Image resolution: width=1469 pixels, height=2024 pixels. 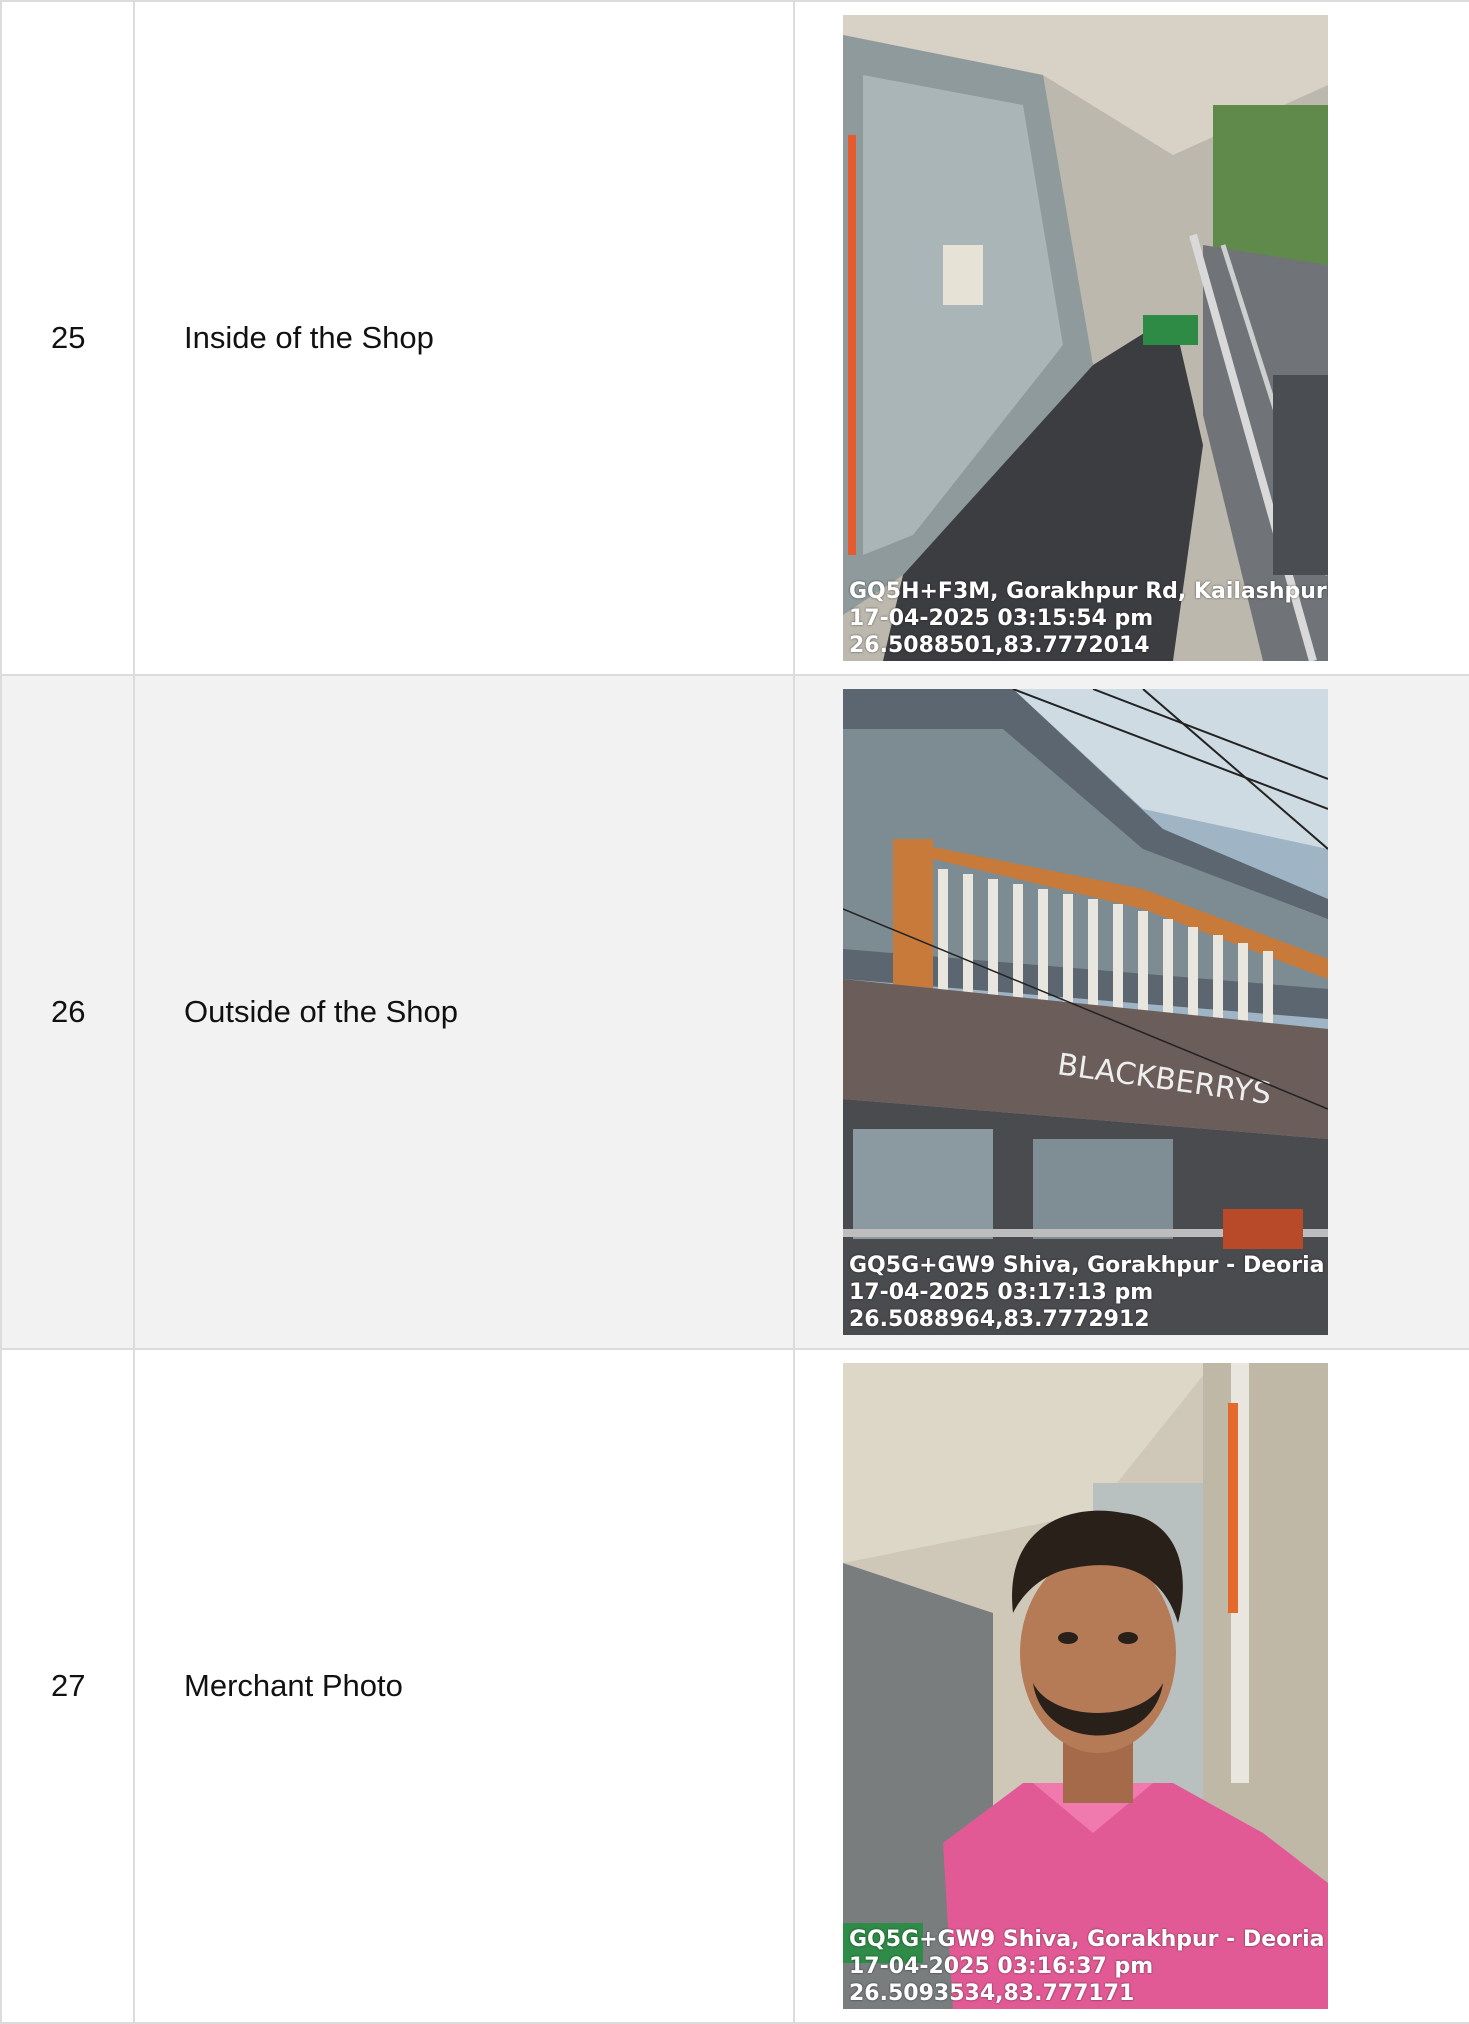 What do you see at coordinates (999, 1319) in the screenshot?
I see `stamp-coords: 26.5088964,83.7772912` at bounding box center [999, 1319].